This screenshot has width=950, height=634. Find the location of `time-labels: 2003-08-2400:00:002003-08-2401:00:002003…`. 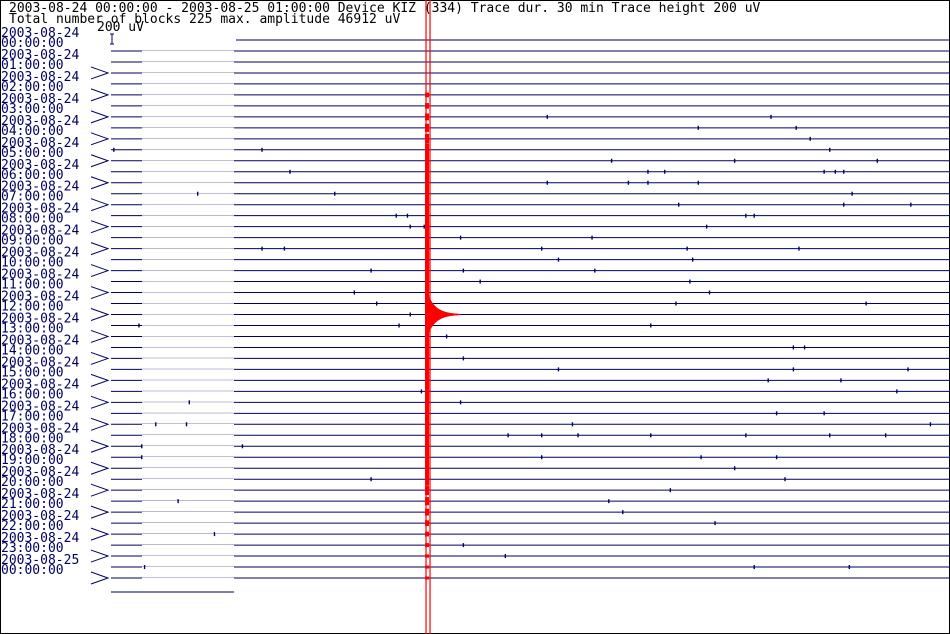

time-labels: 2003-08-2400:00:002003-08-2401:00:002003… is located at coordinates (55, 305).